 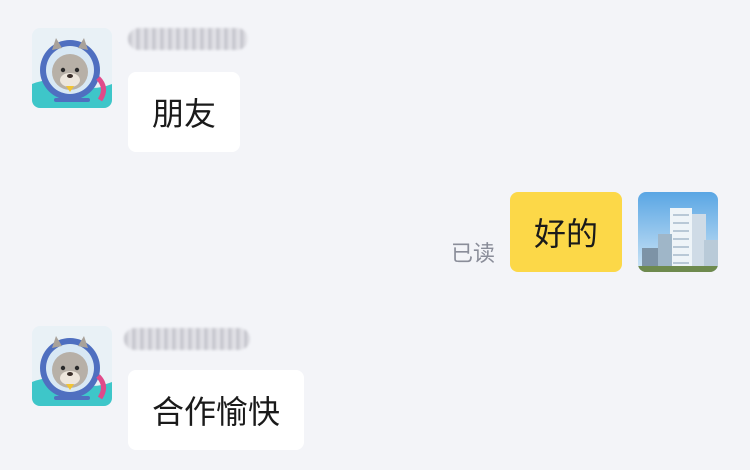 I want to click on self-avatar, so click(x=678, y=232).